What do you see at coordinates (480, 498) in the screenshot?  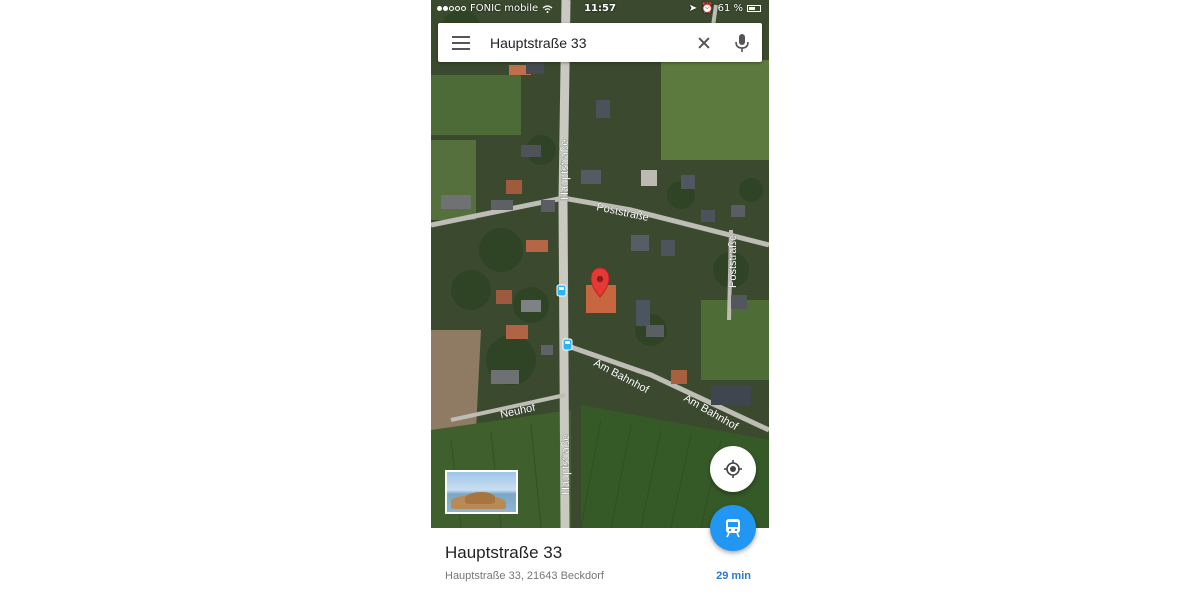 I see `thumbnail-rocks` at bounding box center [480, 498].